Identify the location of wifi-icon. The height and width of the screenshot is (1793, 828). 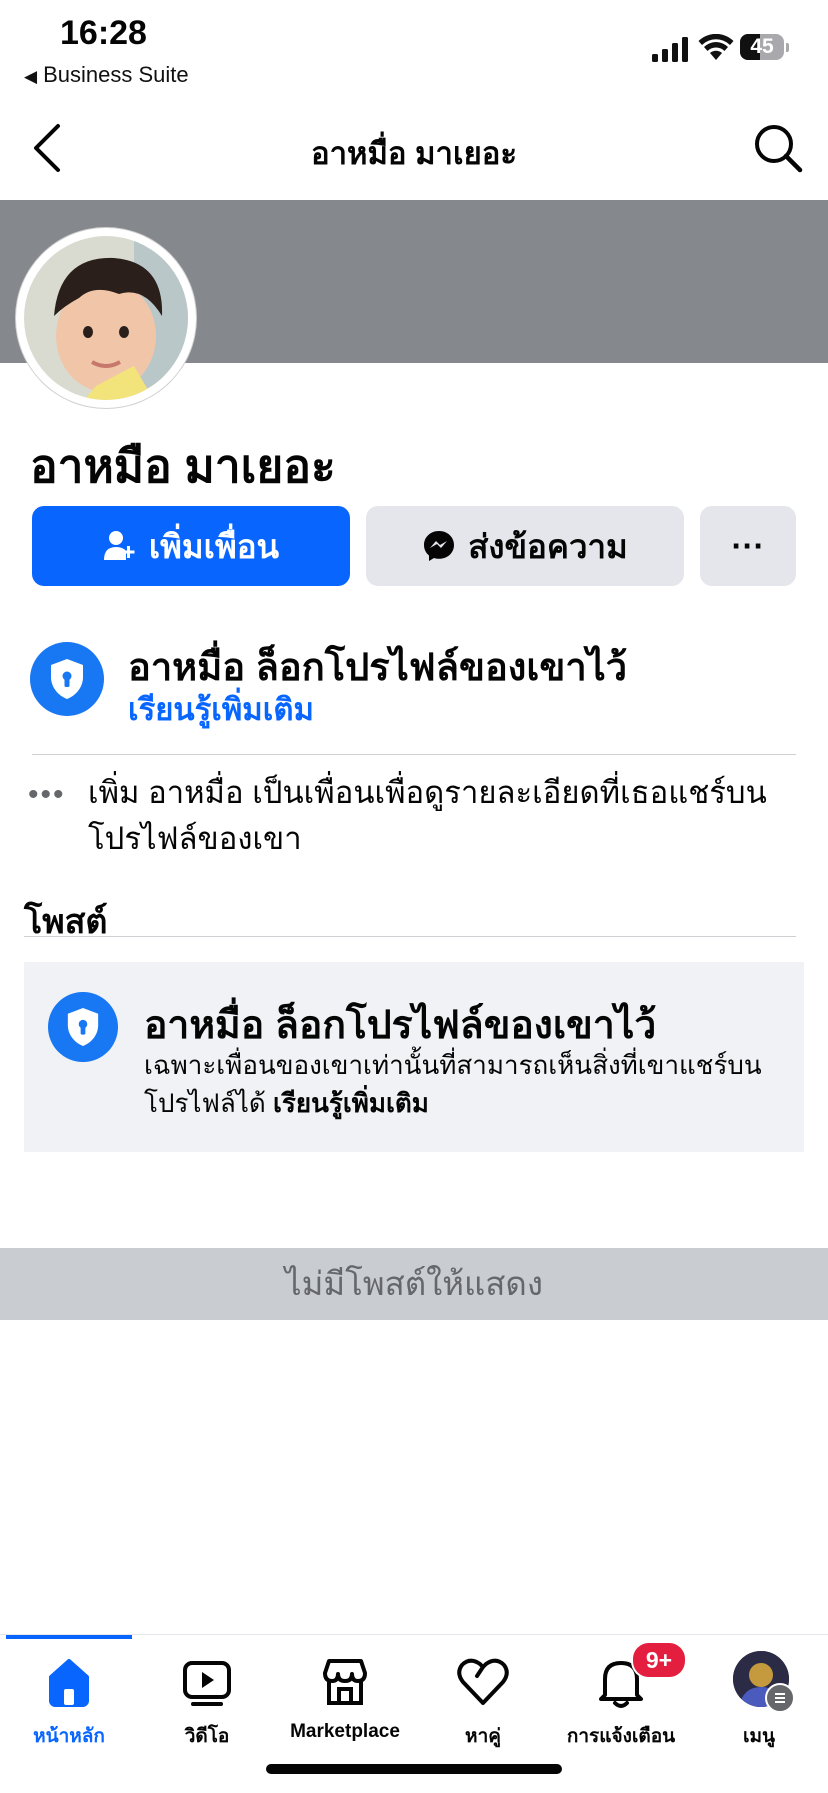
(716, 47).